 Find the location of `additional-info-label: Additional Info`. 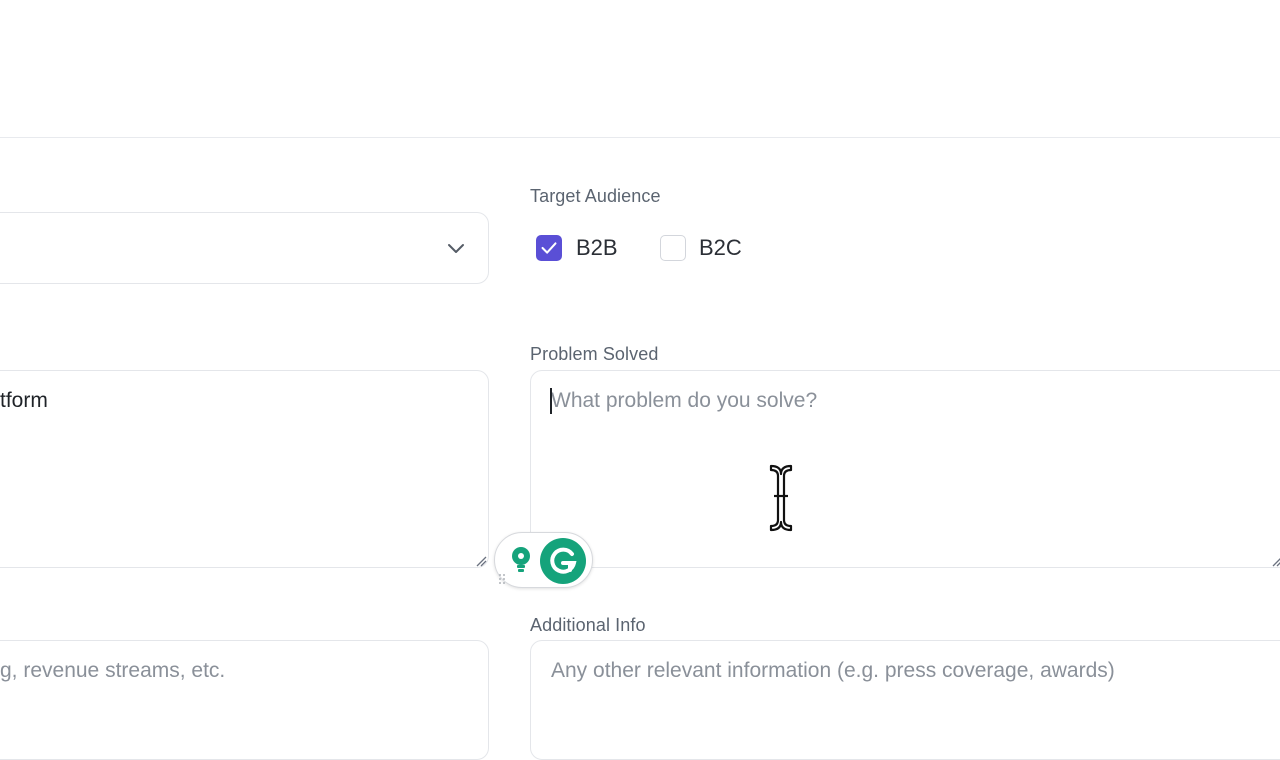

additional-info-label: Additional Info is located at coordinates (588, 625).